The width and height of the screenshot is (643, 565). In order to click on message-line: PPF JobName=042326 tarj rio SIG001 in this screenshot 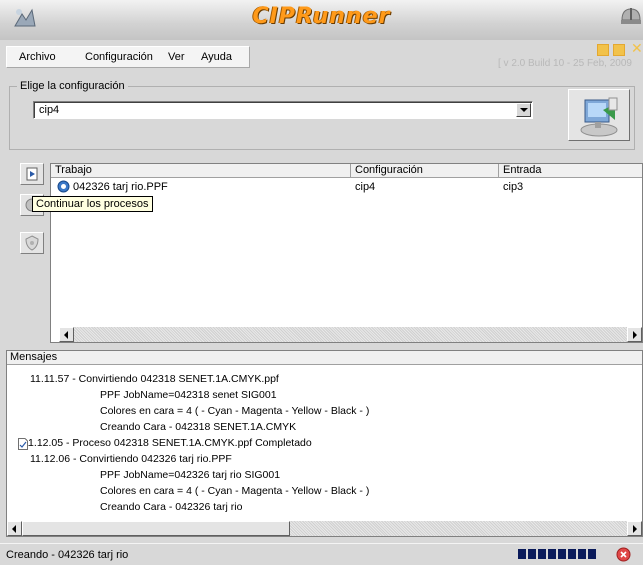, I will do `click(190, 475)`.